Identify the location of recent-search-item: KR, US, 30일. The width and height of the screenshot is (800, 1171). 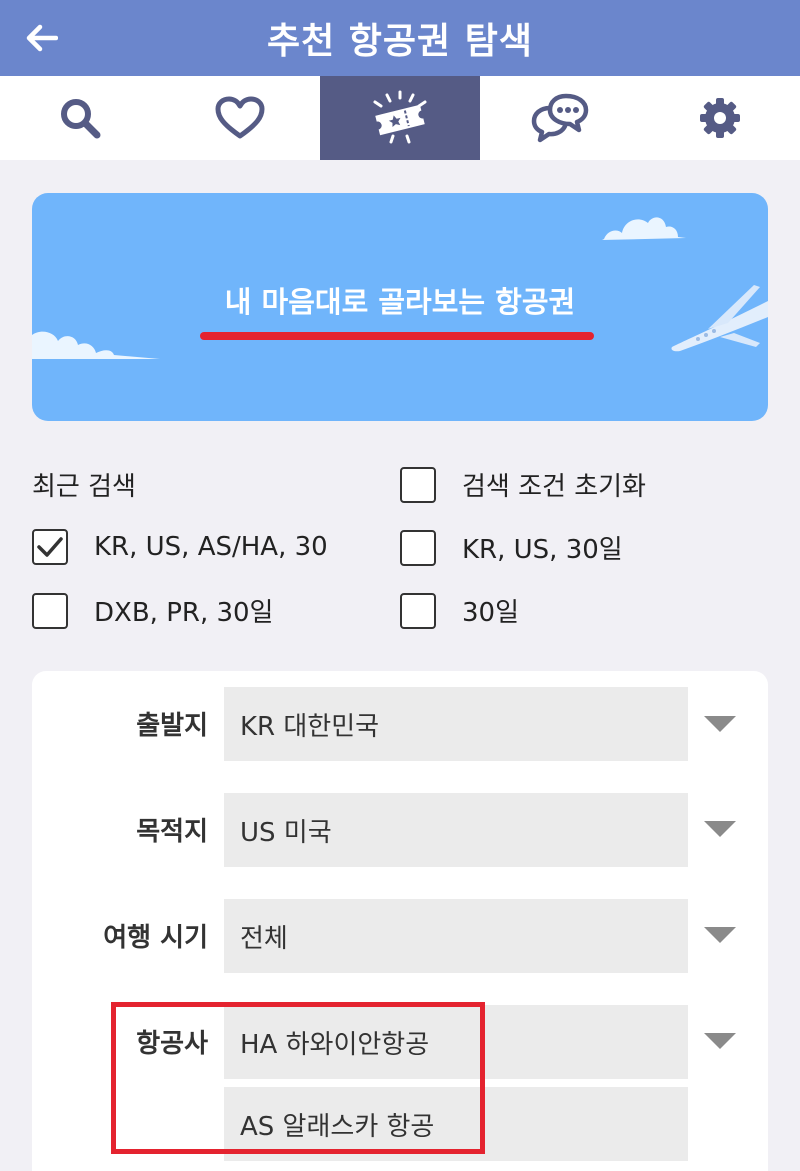
(511, 547).